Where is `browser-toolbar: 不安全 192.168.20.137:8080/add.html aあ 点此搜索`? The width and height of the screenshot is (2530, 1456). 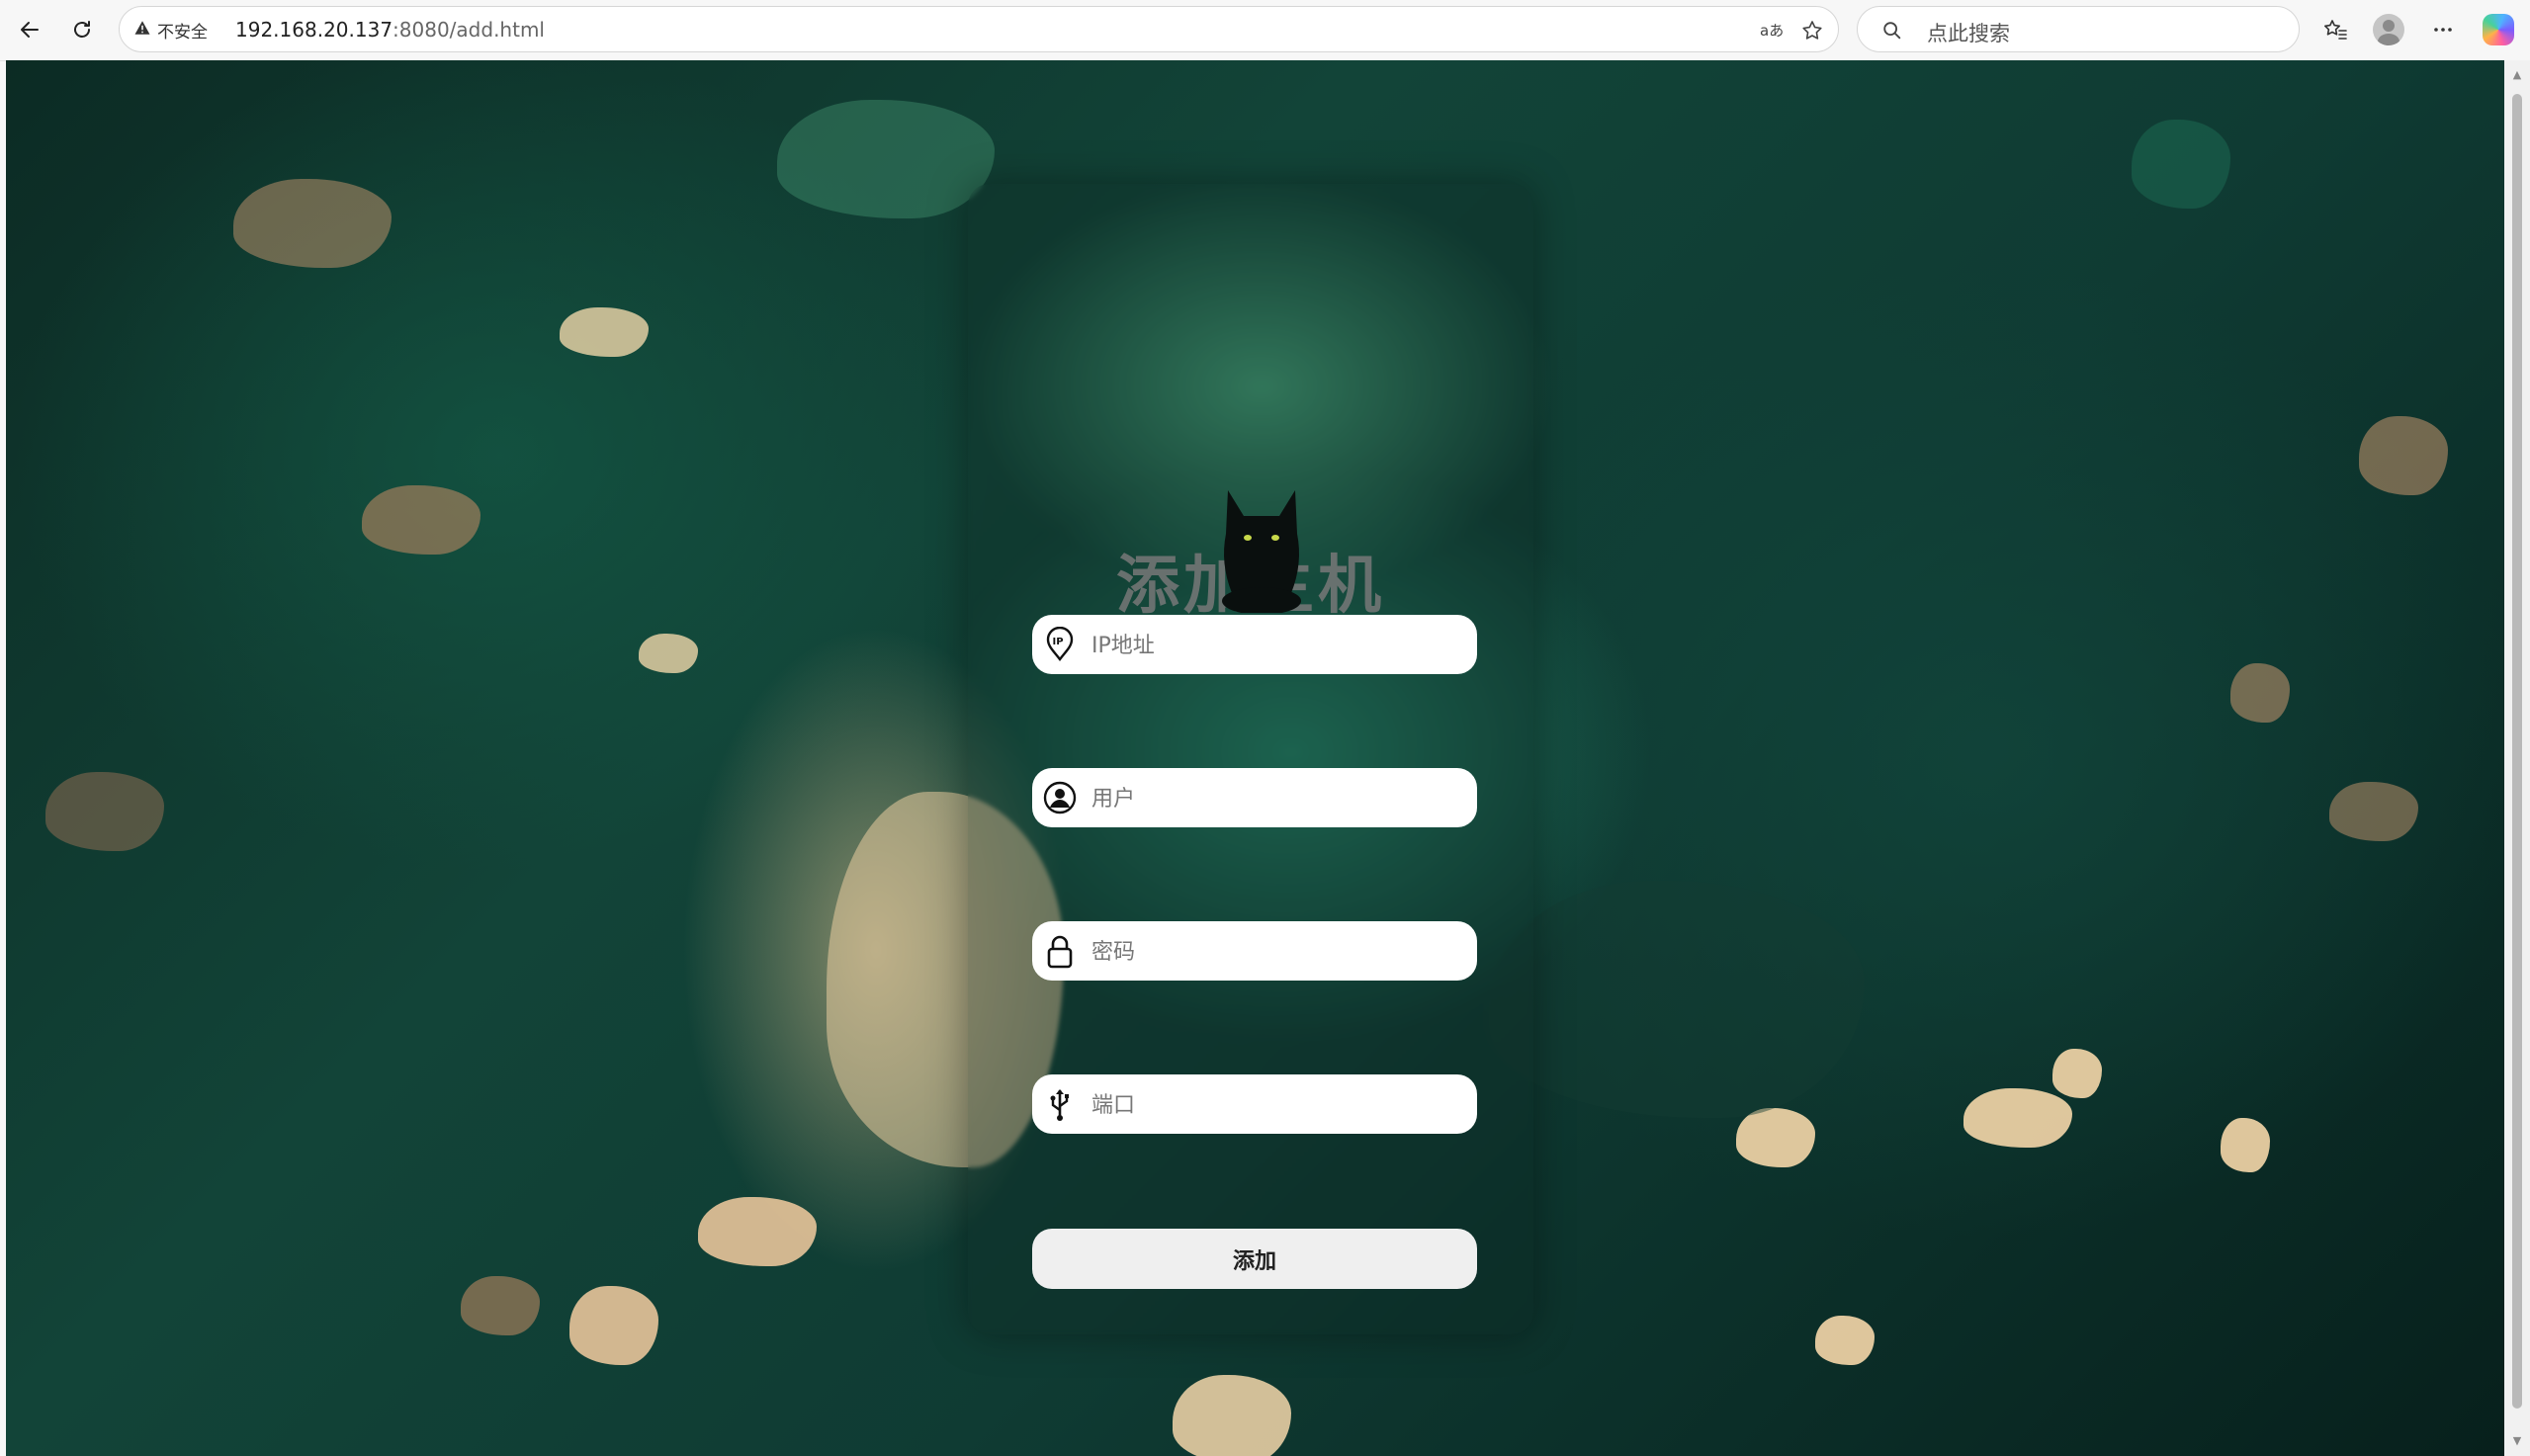 browser-toolbar: 不安全 192.168.20.137:8080/add.html aあ 点此搜索 is located at coordinates (1265, 30).